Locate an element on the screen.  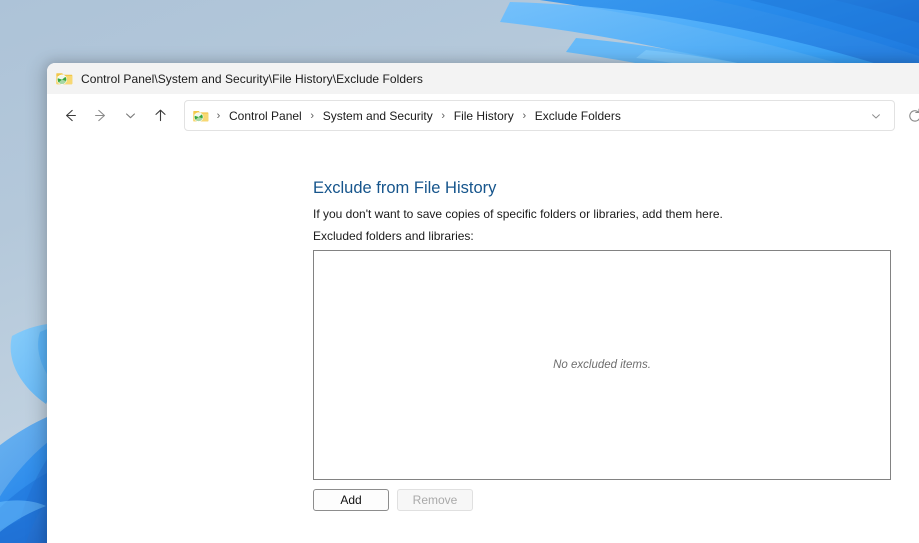
page-title: Exclude from File History is located at coordinates (405, 188).